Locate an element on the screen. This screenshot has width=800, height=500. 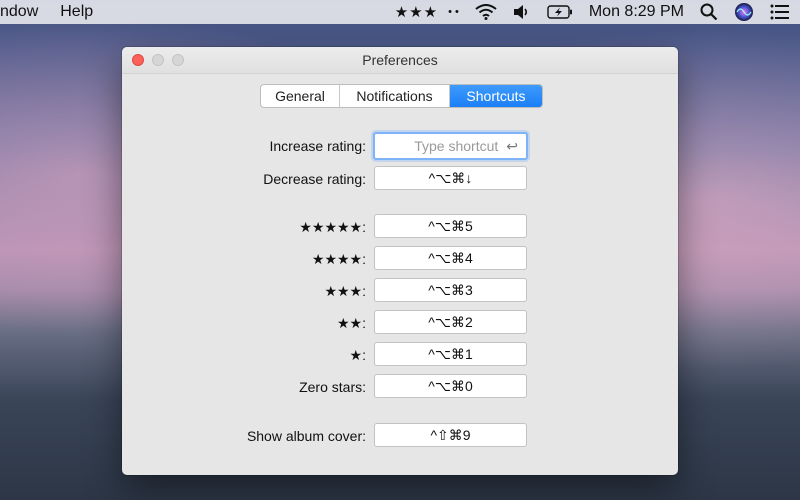
title-bar: Preferences is located at coordinates (400, 60).